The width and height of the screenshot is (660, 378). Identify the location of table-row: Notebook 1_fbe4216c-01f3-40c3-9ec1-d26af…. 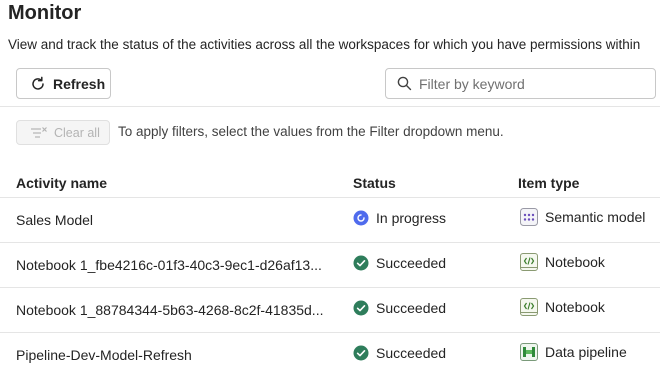
(330, 265).